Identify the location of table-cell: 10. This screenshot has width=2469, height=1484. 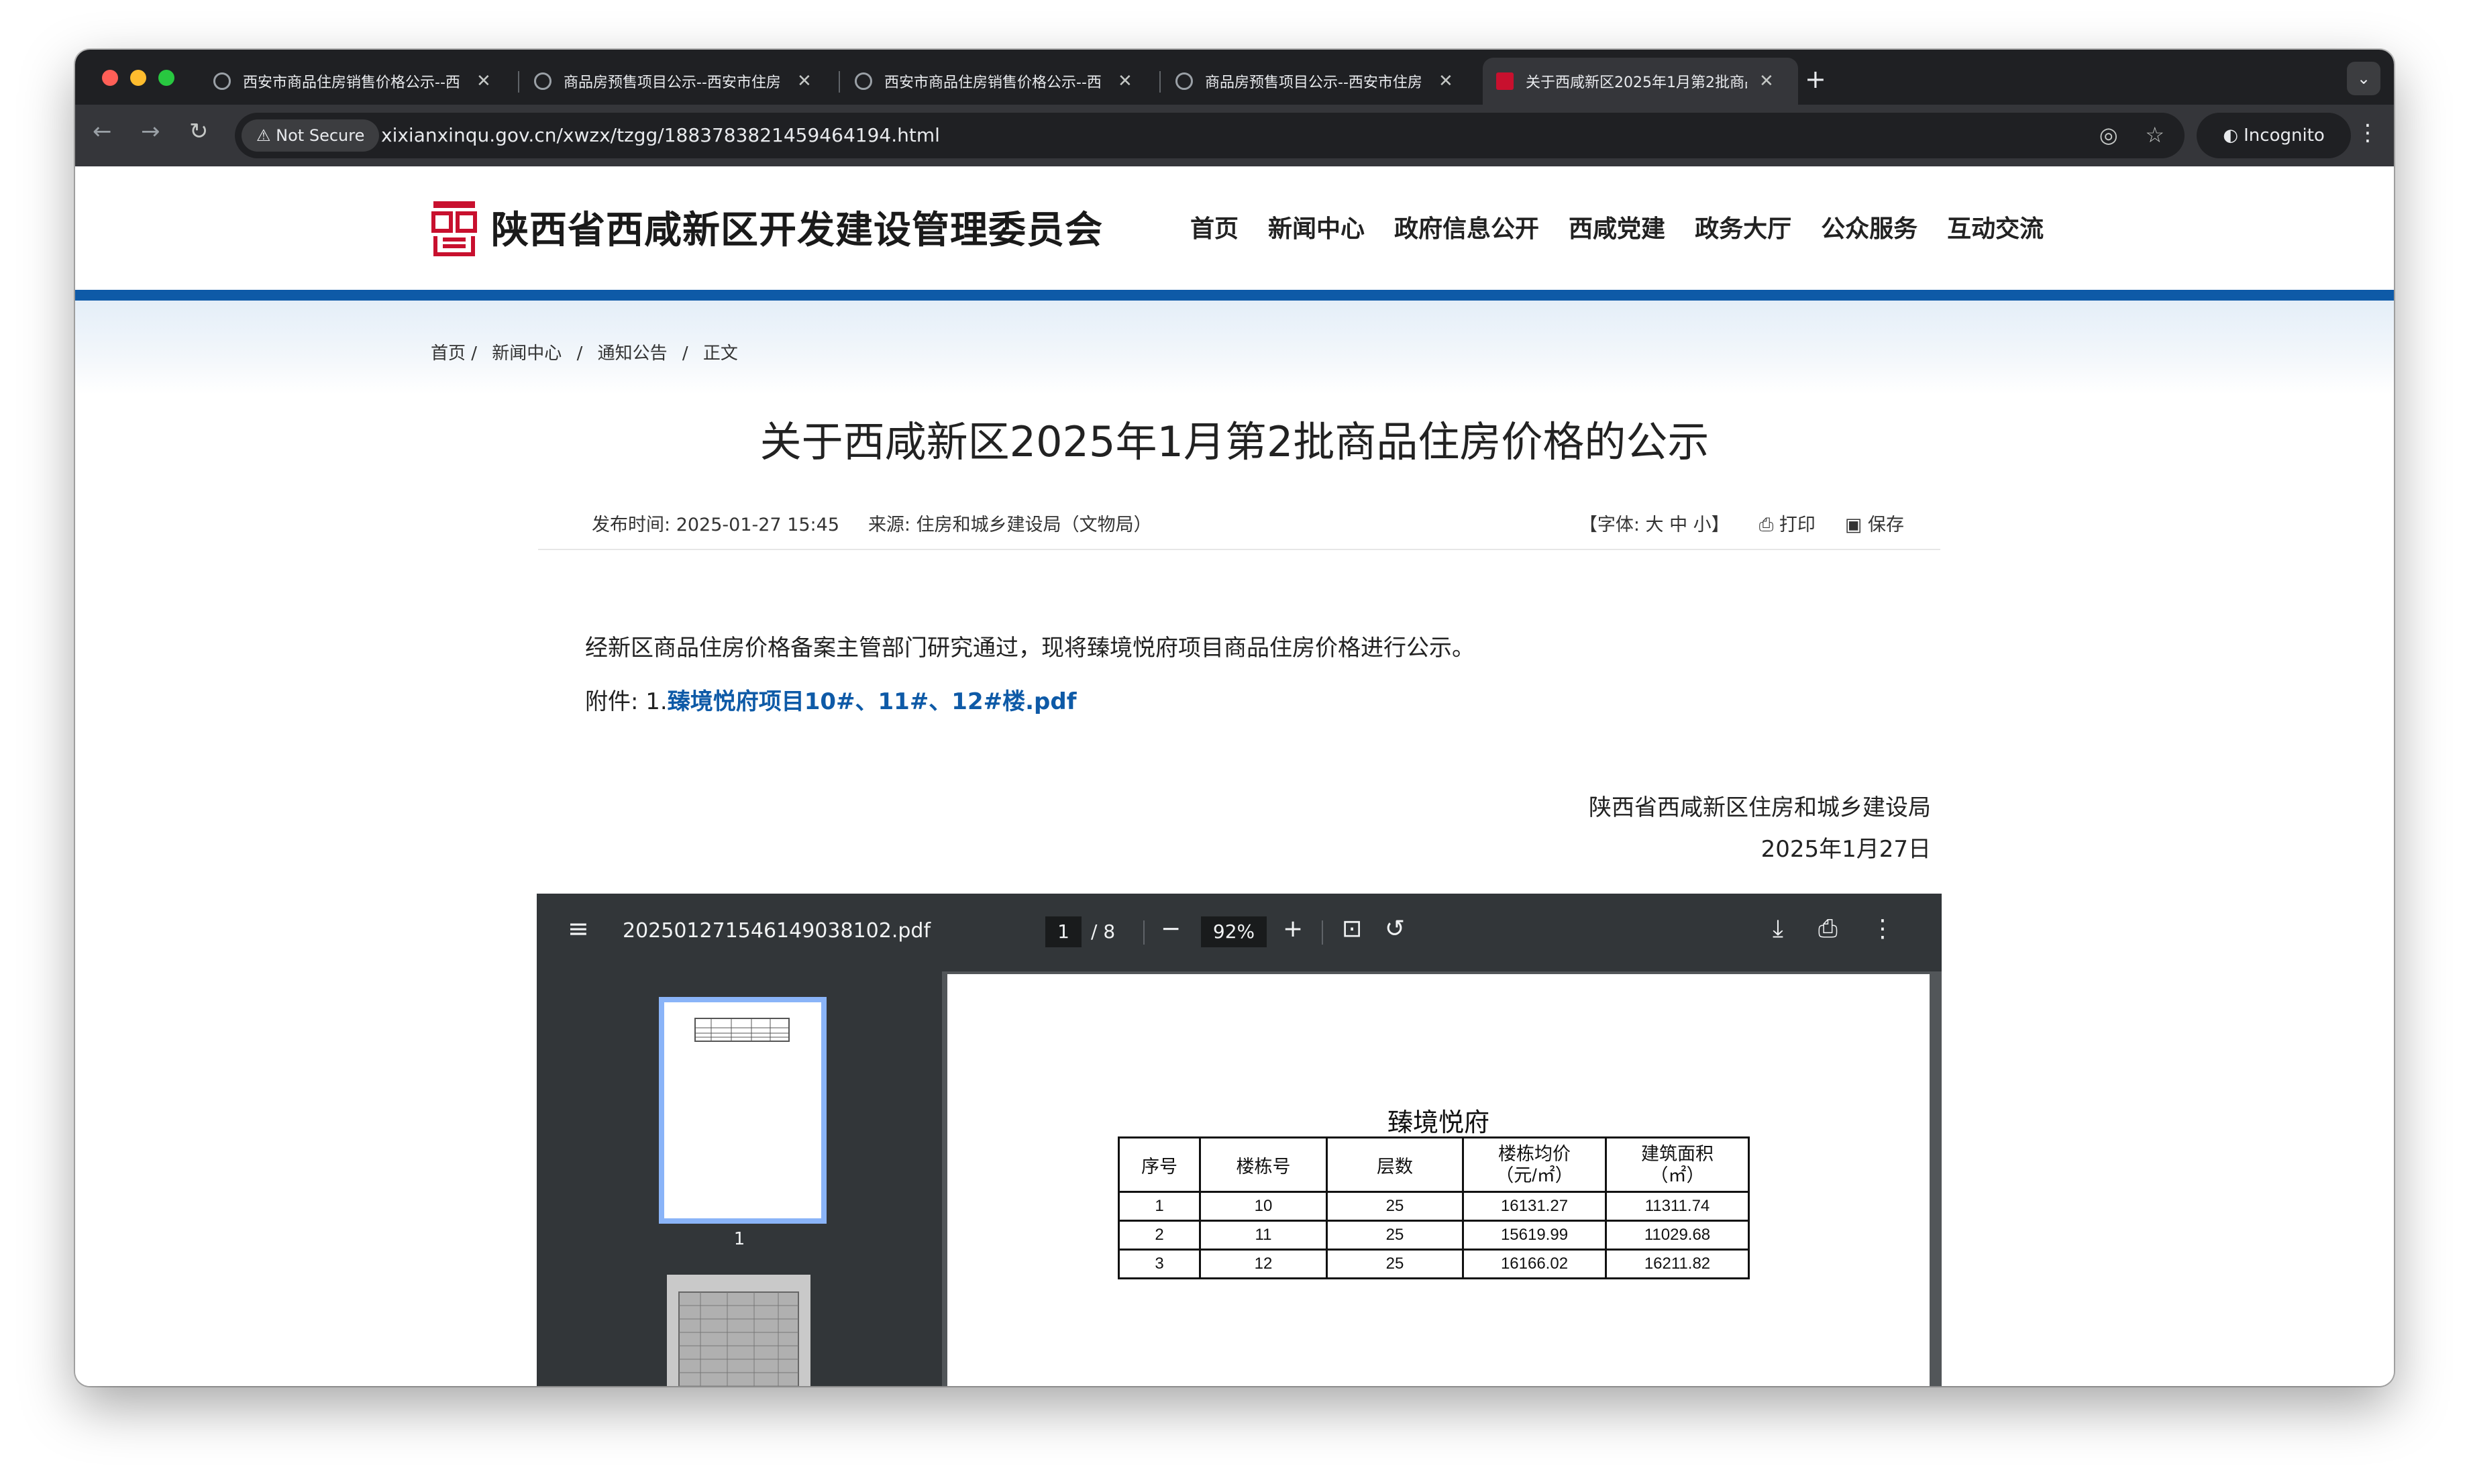
(1263, 1206).